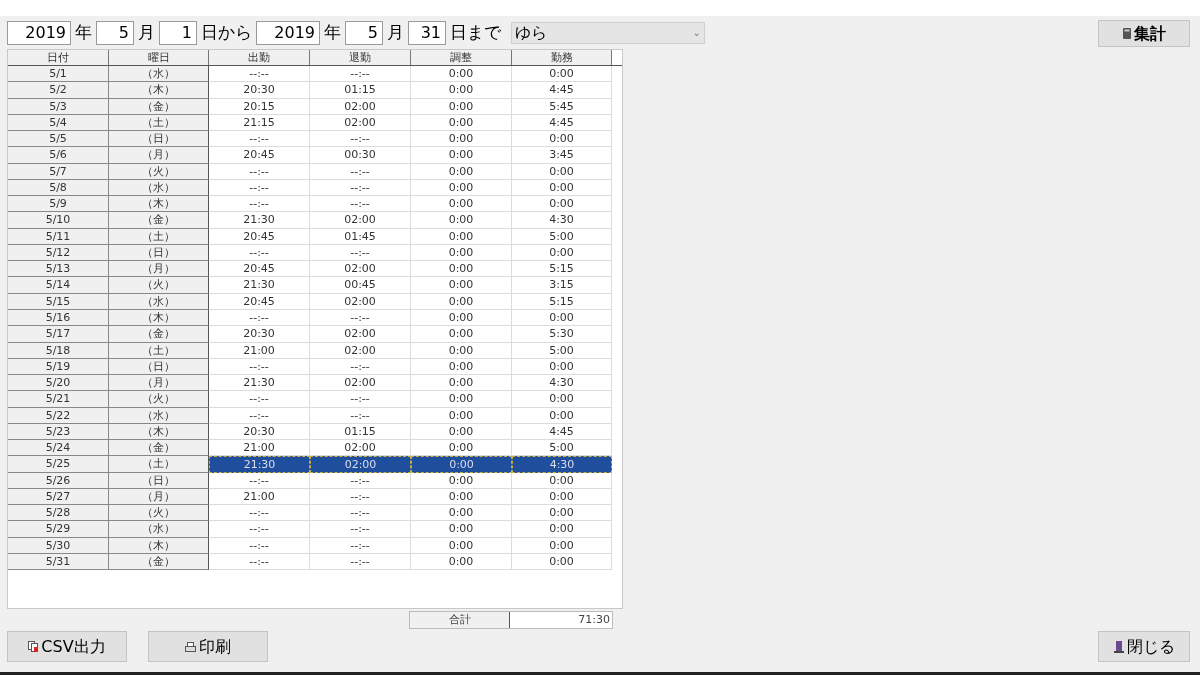 The width and height of the screenshot is (1200, 675). What do you see at coordinates (562, 57) in the screenshot?
I see `column-header: 勤務` at bounding box center [562, 57].